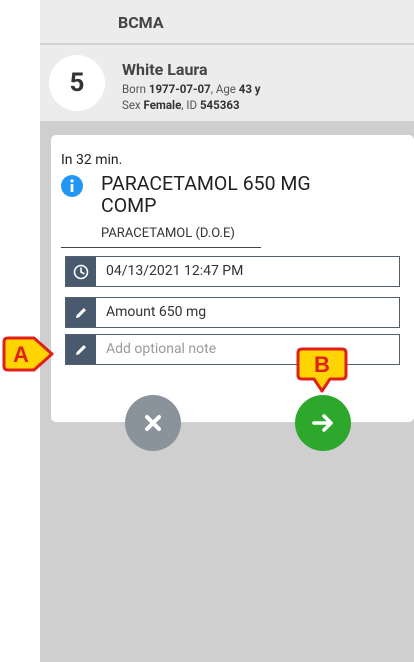 This screenshot has height=662, width=414. Describe the element at coordinates (192, 105) in the screenshot. I see `id-label: ID` at that location.